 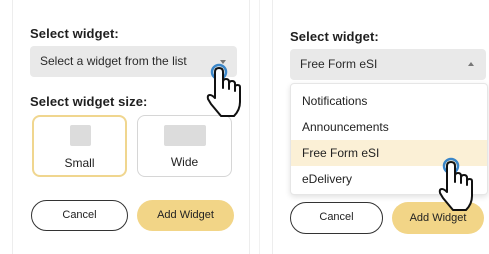 I want to click on size-option-small: Small, so click(x=79, y=146).